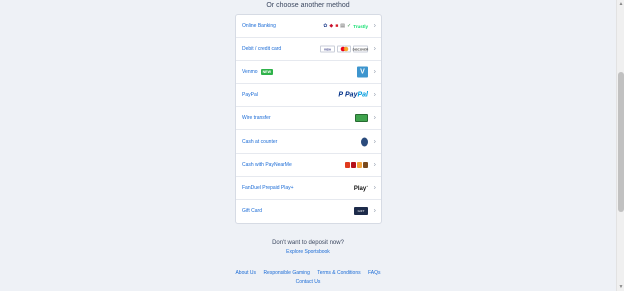 This screenshot has width=624, height=291. Describe the element at coordinates (266, 72) in the screenshot. I see `new-badge: NEW` at that location.